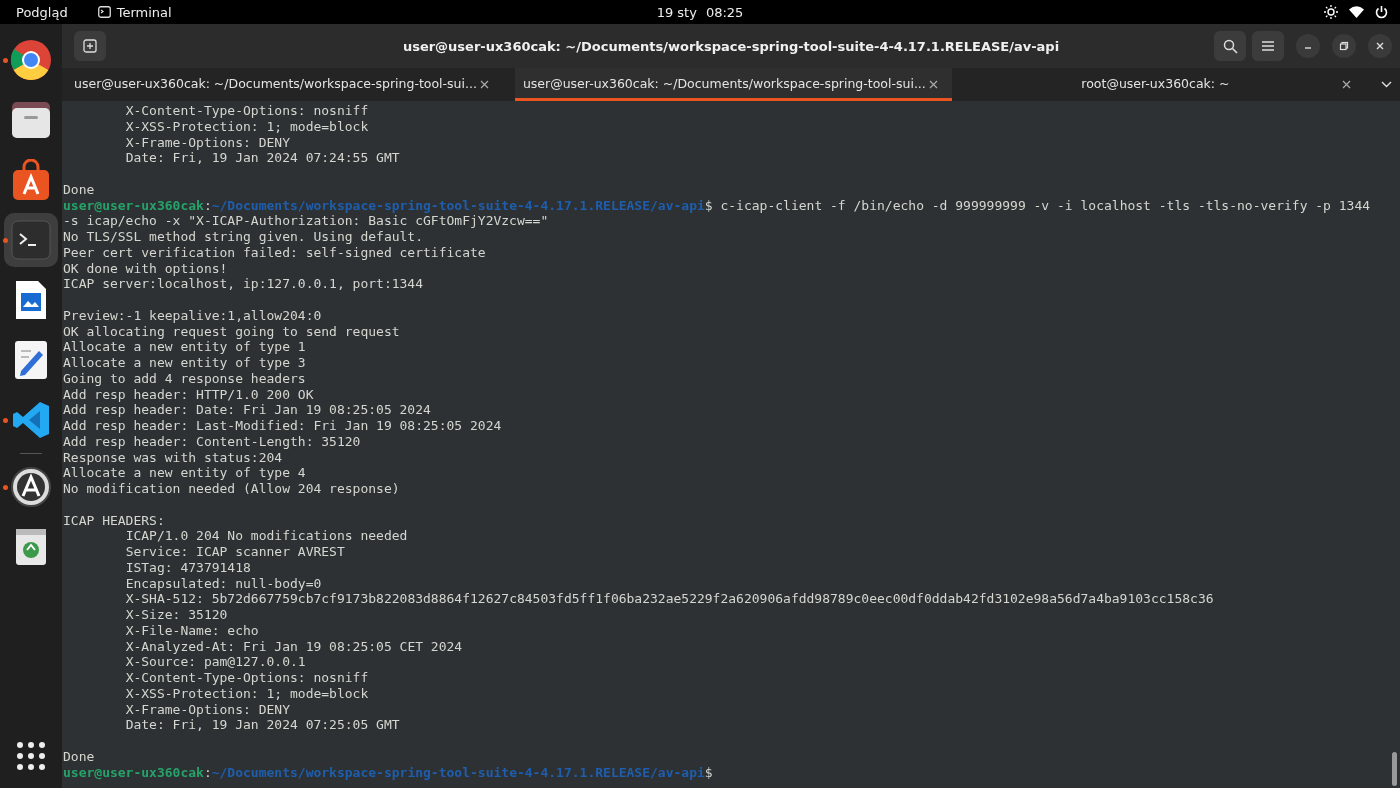 This screenshot has width=1400, height=788. I want to click on terminal-output-line: Preview:-1 keepalive:1,allow204:0, so click(193, 315).